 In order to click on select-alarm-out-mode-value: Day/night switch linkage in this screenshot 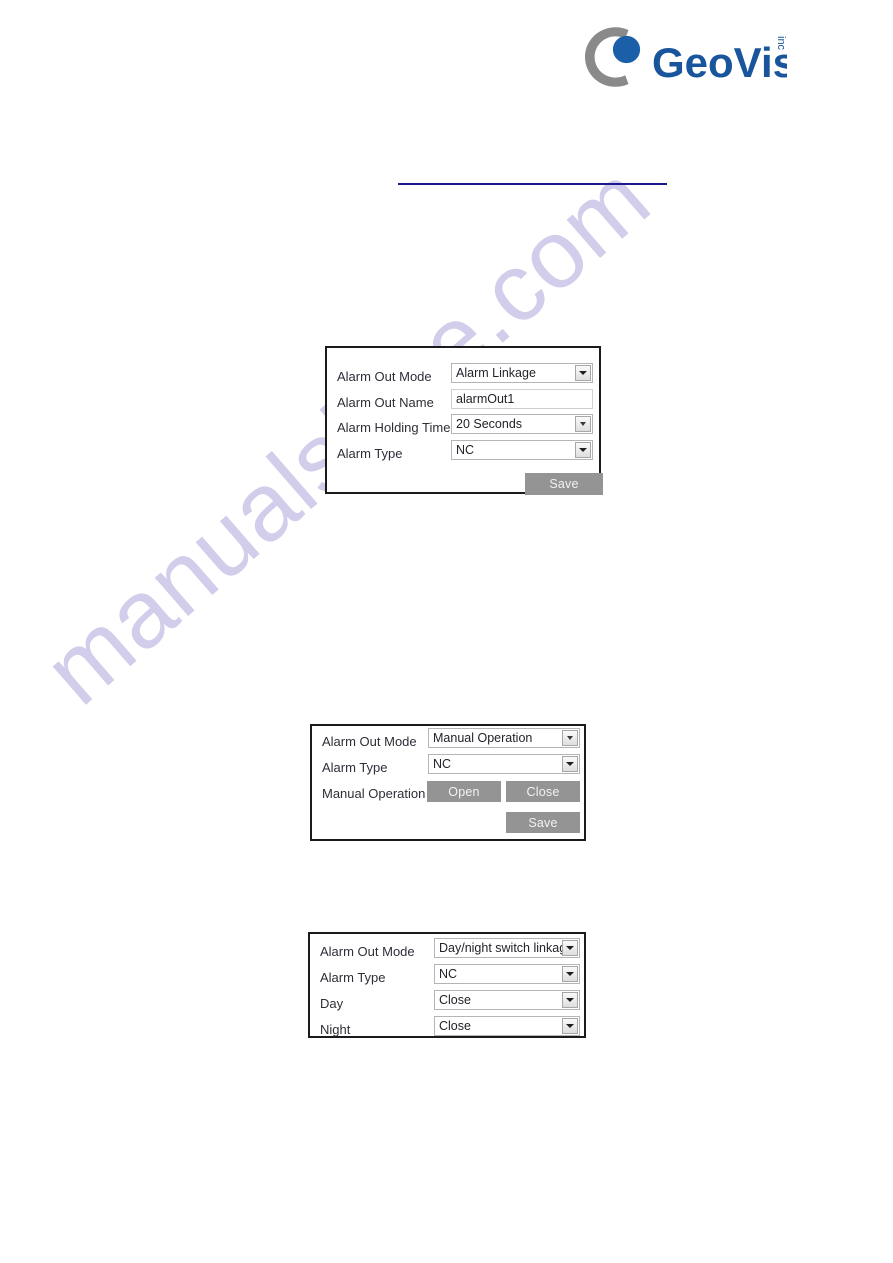, I will do `click(506, 948)`.